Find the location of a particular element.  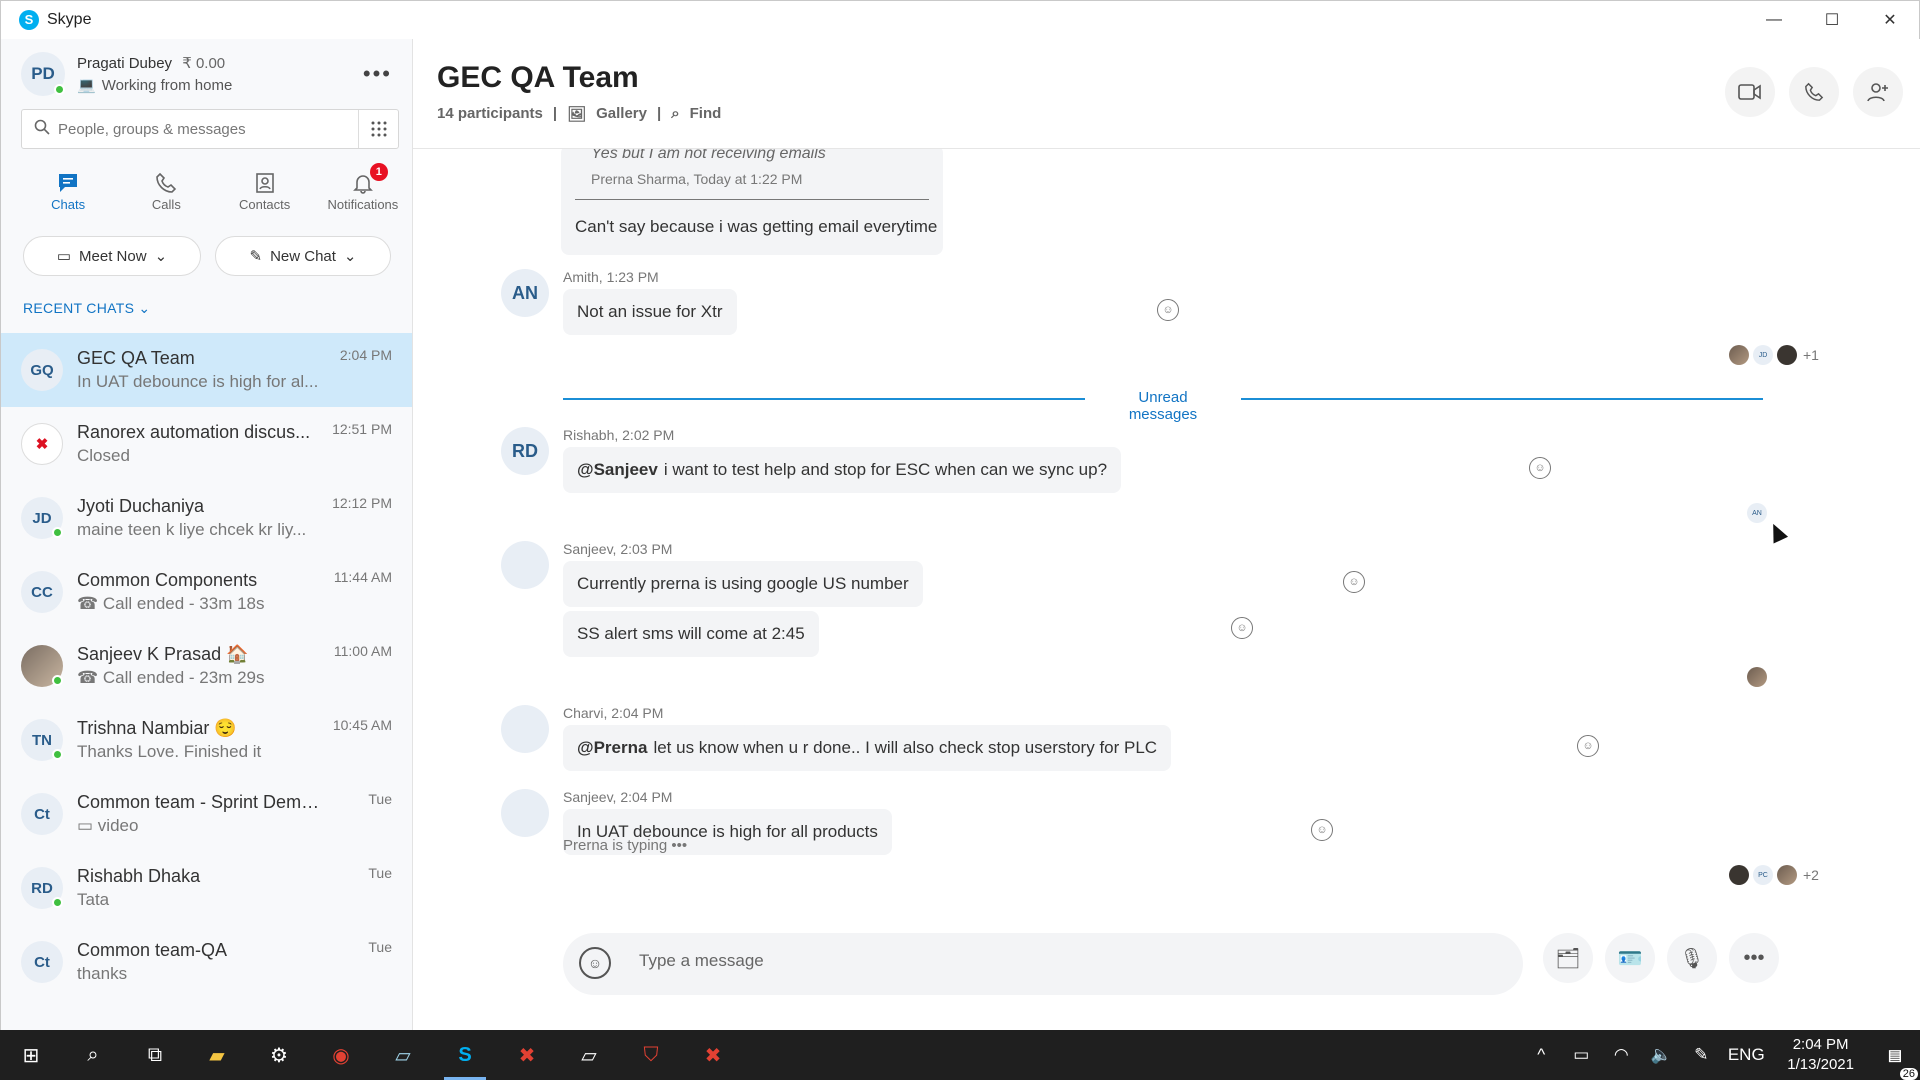

avatar: AN is located at coordinates (525, 293).